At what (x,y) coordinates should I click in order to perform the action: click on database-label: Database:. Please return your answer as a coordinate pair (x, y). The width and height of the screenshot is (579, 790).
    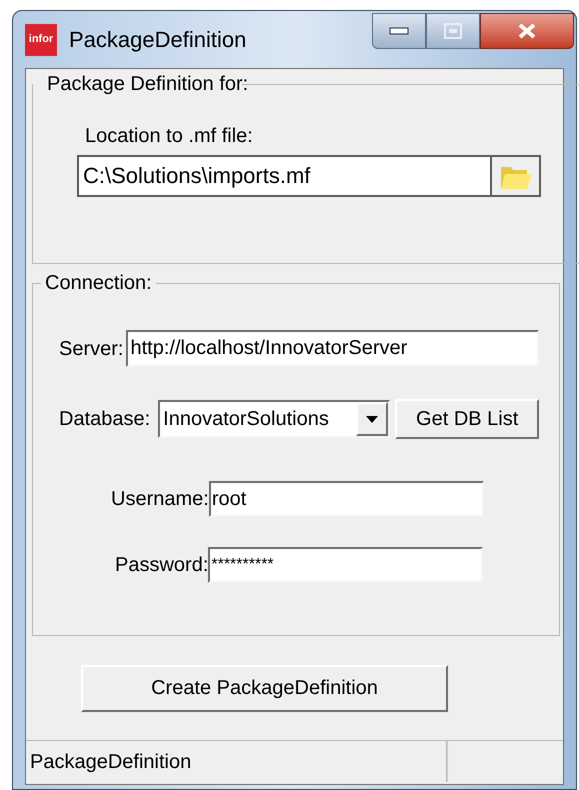
    Looking at the image, I should click on (104, 419).